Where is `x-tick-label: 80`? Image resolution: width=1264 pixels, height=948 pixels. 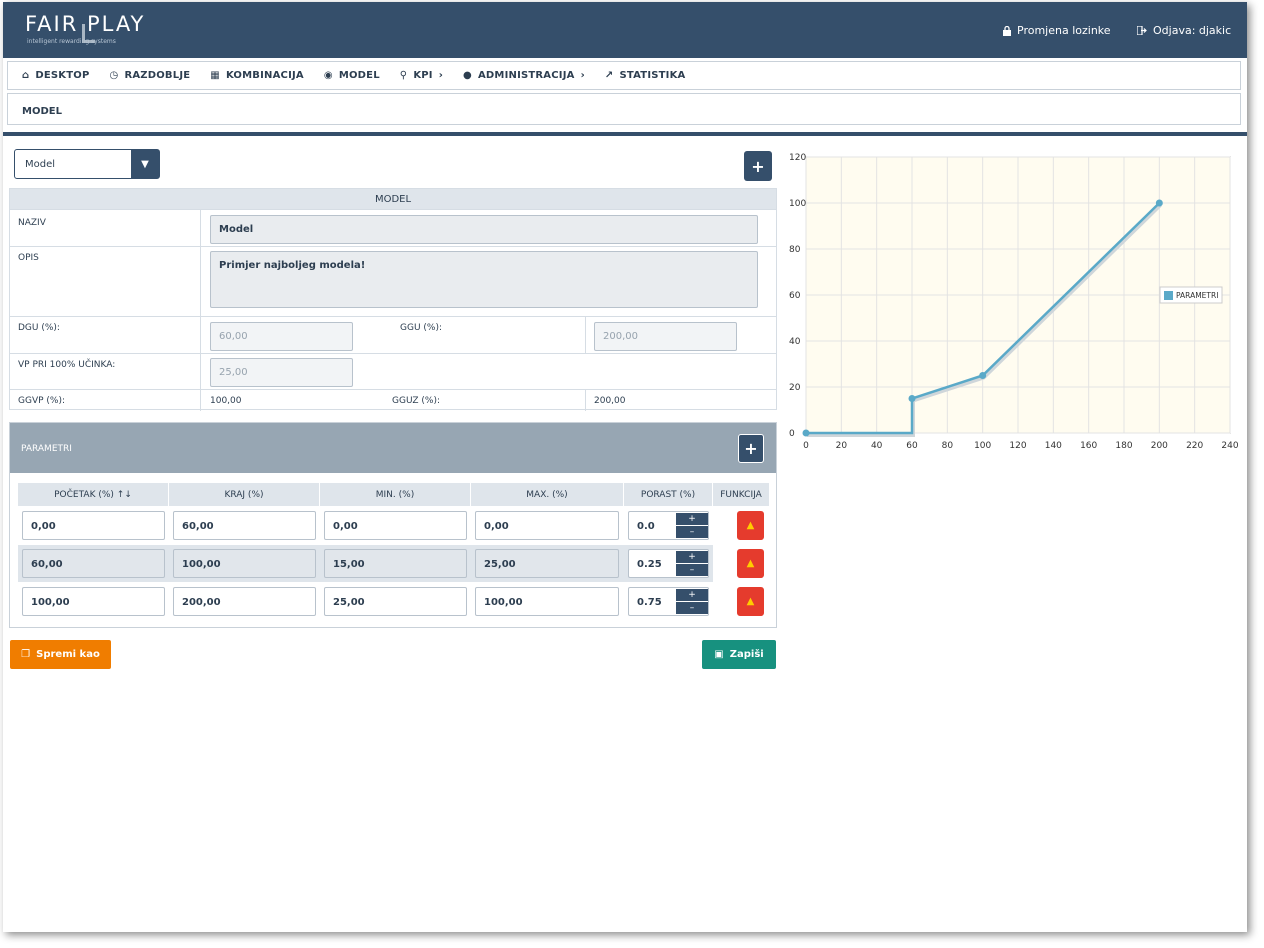 x-tick-label: 80 is located at coordinates (948, 446).